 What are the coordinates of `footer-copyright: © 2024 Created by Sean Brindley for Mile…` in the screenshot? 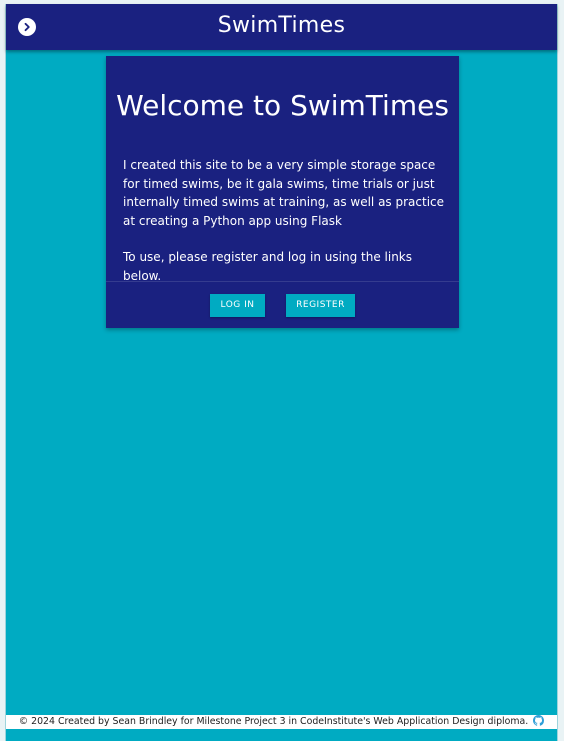 It's located at (273, 721).